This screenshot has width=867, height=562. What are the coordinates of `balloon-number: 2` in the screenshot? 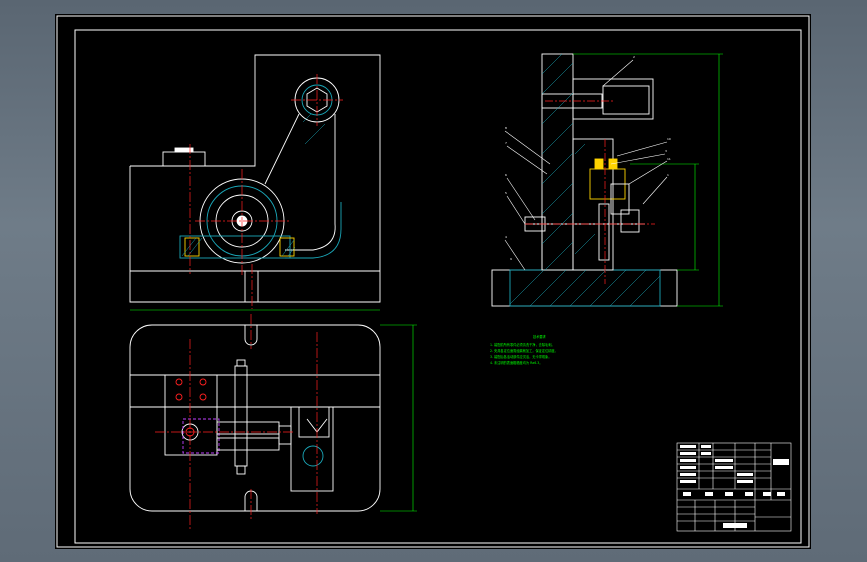 It's located at (634, 57).